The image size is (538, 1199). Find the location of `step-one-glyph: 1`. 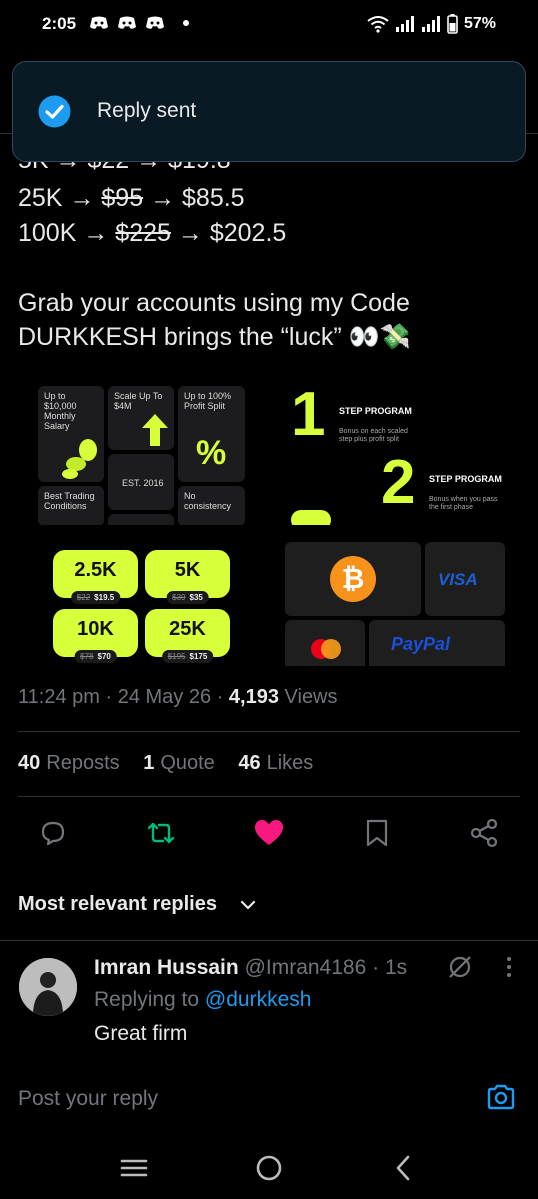

step-one-glyph: 1 is located at coordinates (308, 414).